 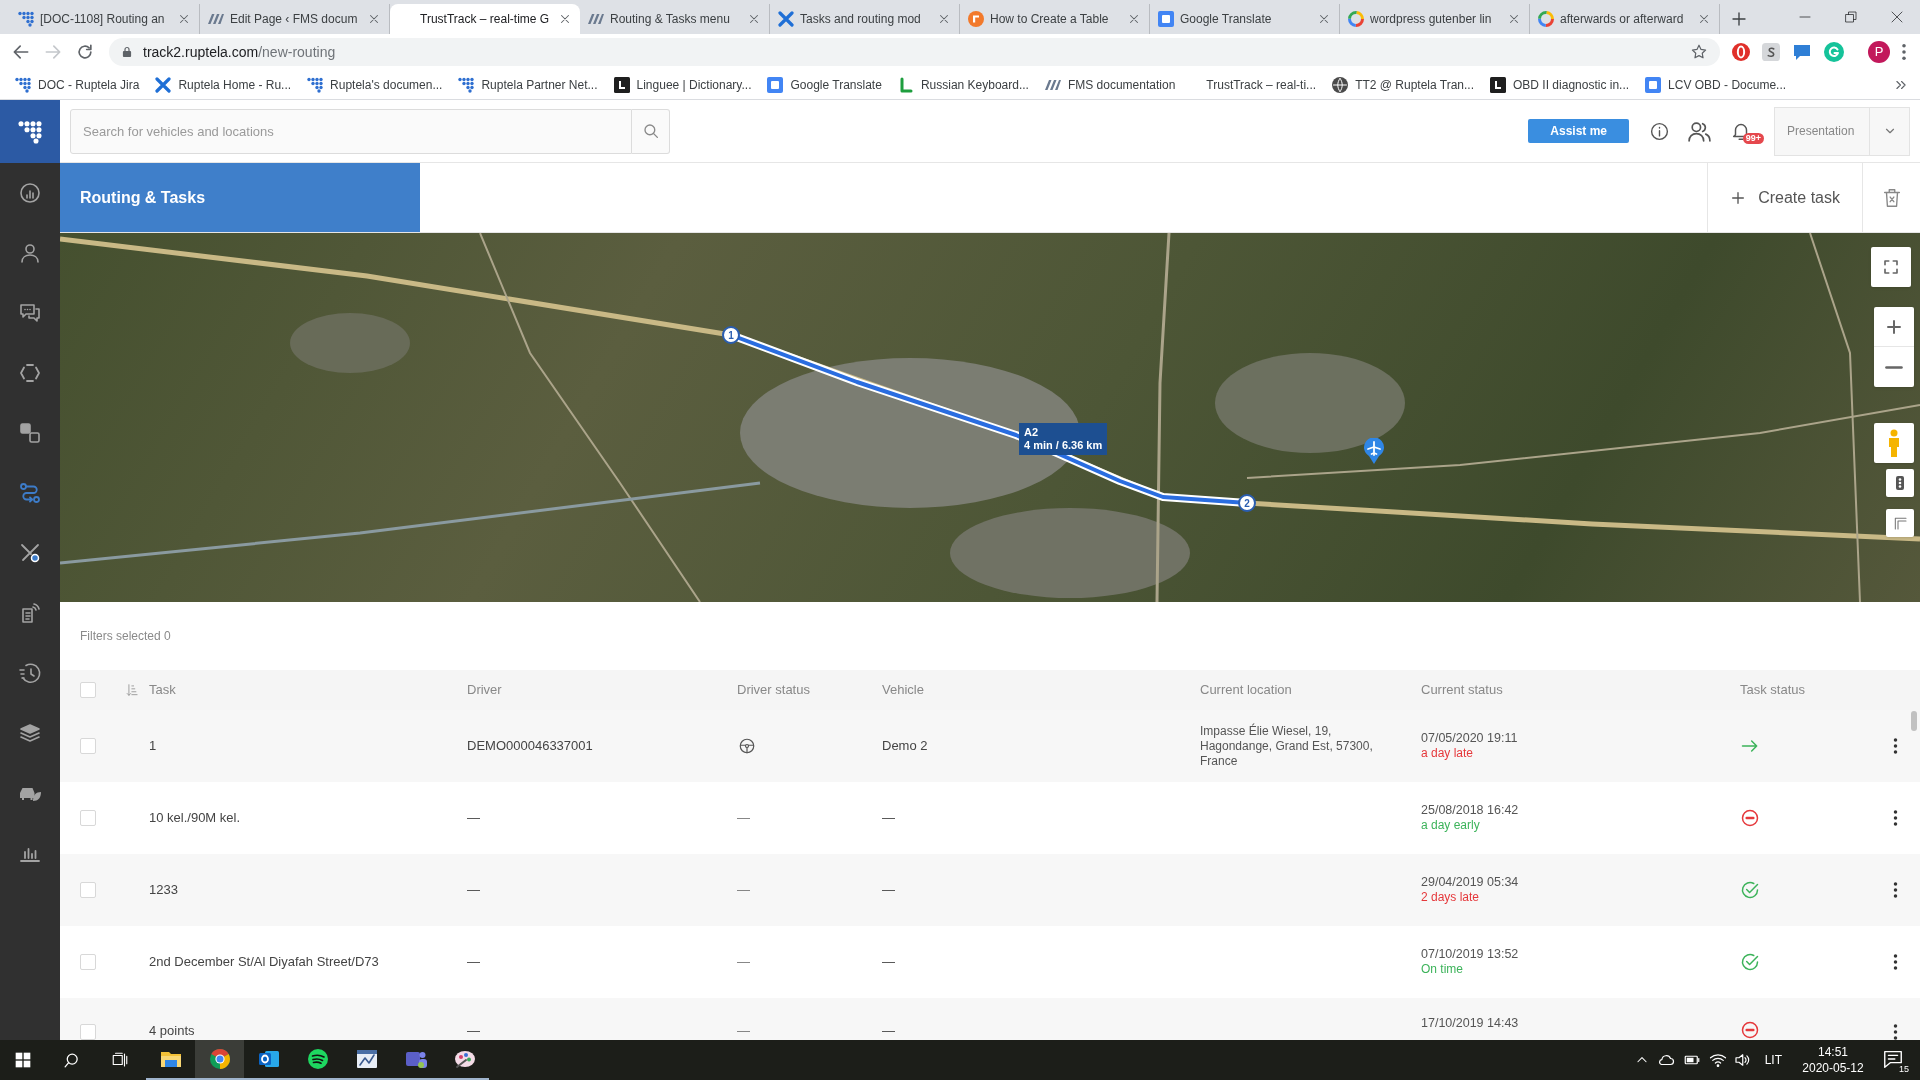 I want to click on fullscreen-button, so click(x=1891, y=267).